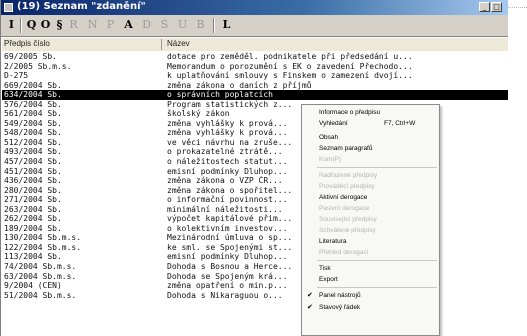  I want to click on menu-item: Nadřazené předpisy, so click(370, 176).